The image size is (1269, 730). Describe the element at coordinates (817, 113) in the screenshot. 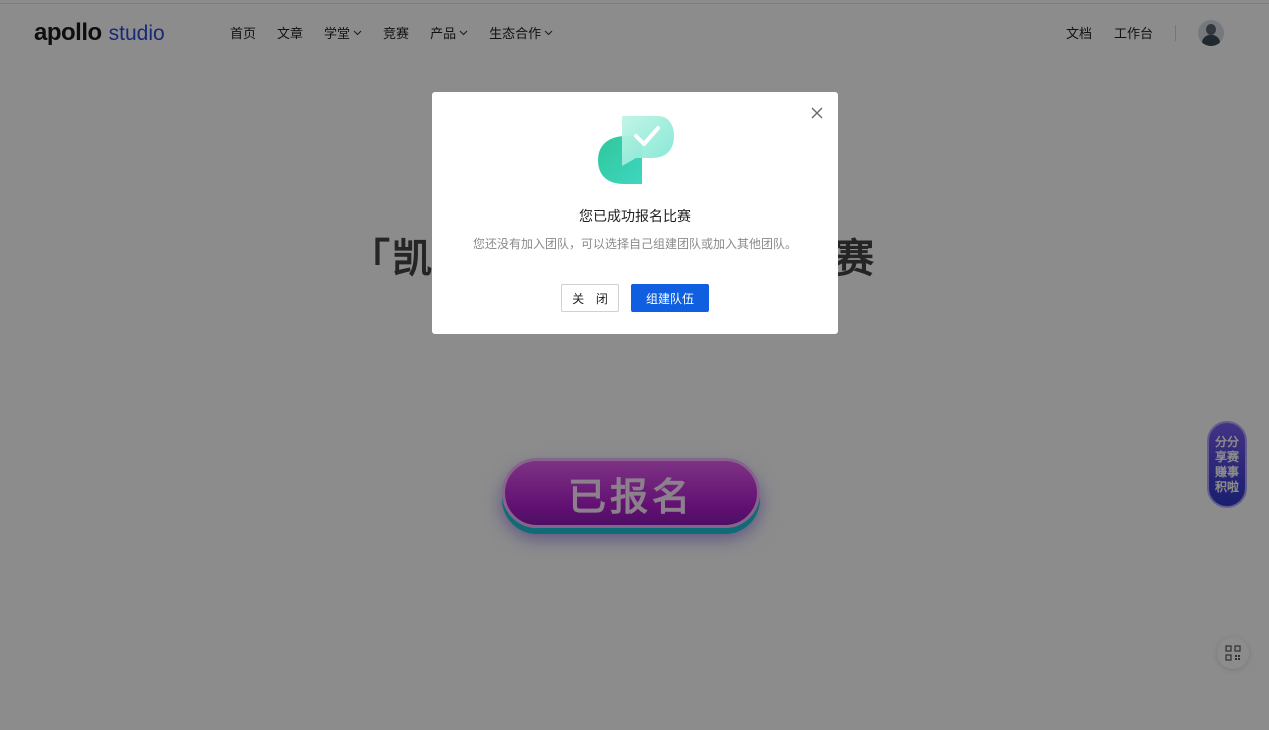

I see `close-icon` at that location.